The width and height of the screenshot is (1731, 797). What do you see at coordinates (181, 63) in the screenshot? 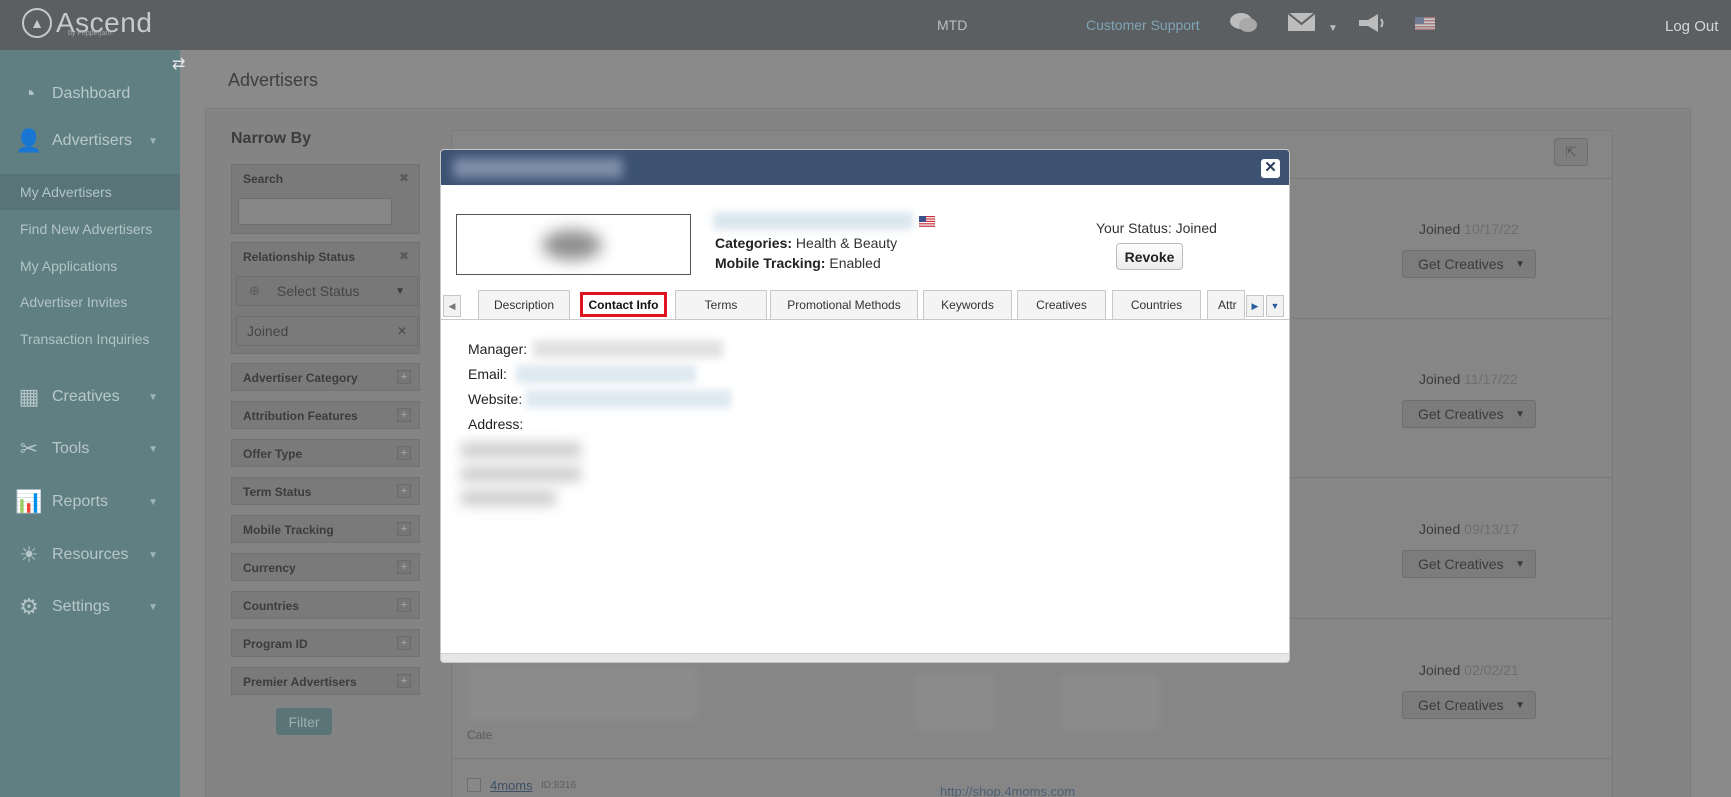
I see `sidebar-collapse-icon: ⇄` at bounding box center [181, 63].